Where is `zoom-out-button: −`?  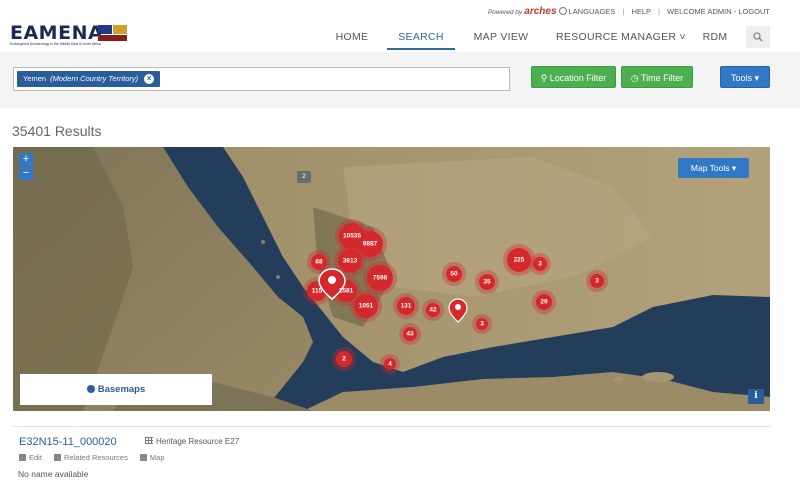
zoom-out-button: − is located at coordinates (26, 173).